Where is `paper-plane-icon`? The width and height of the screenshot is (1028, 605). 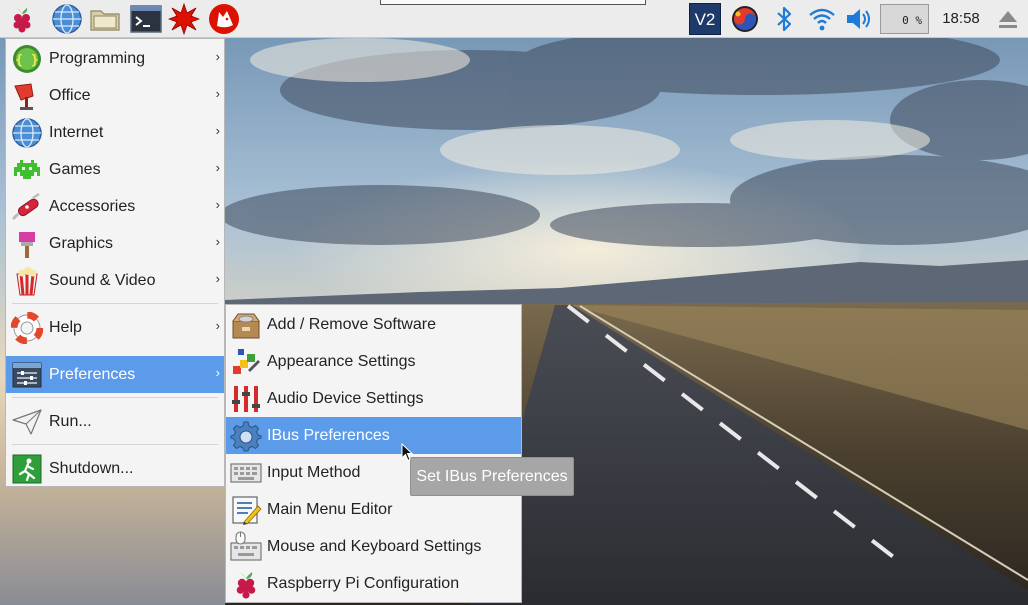 paper-plane-icon is located at coordinates (27, 422).